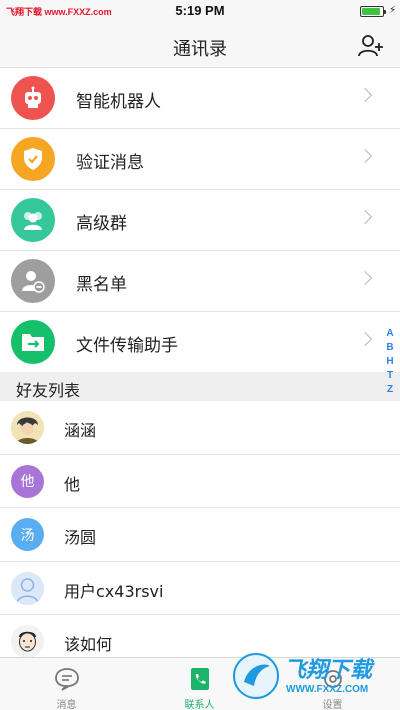 Image resolution: width=400 pixels, height=710 pixels. Describe the element at coordinates (33, 159) in the screenshot. I see `shield-check-icon` at that location.